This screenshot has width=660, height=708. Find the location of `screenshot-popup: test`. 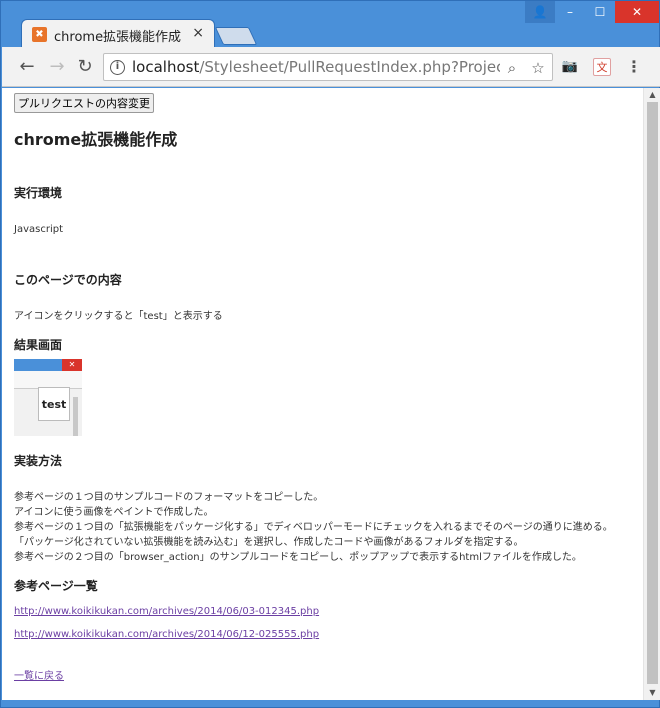

screenshot-popup: test is located at coordinates (54, 404).